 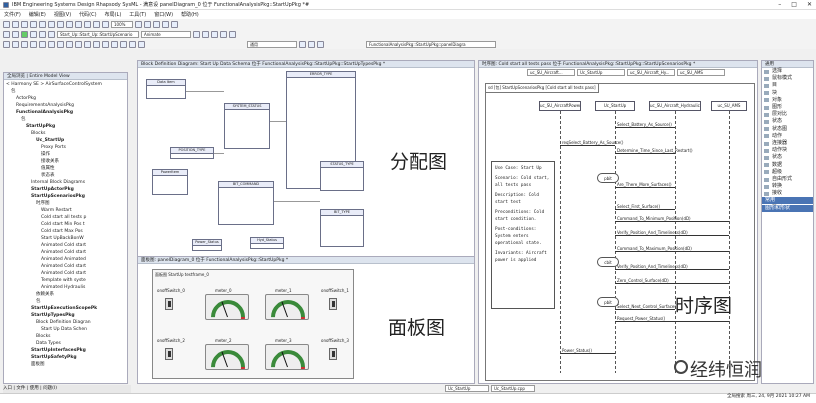 What do you see at coordinates (560, 106) in the screenshot?
I see `lifeline-power: uc_SU_AircraftPower` at bounding box center [560, 106].